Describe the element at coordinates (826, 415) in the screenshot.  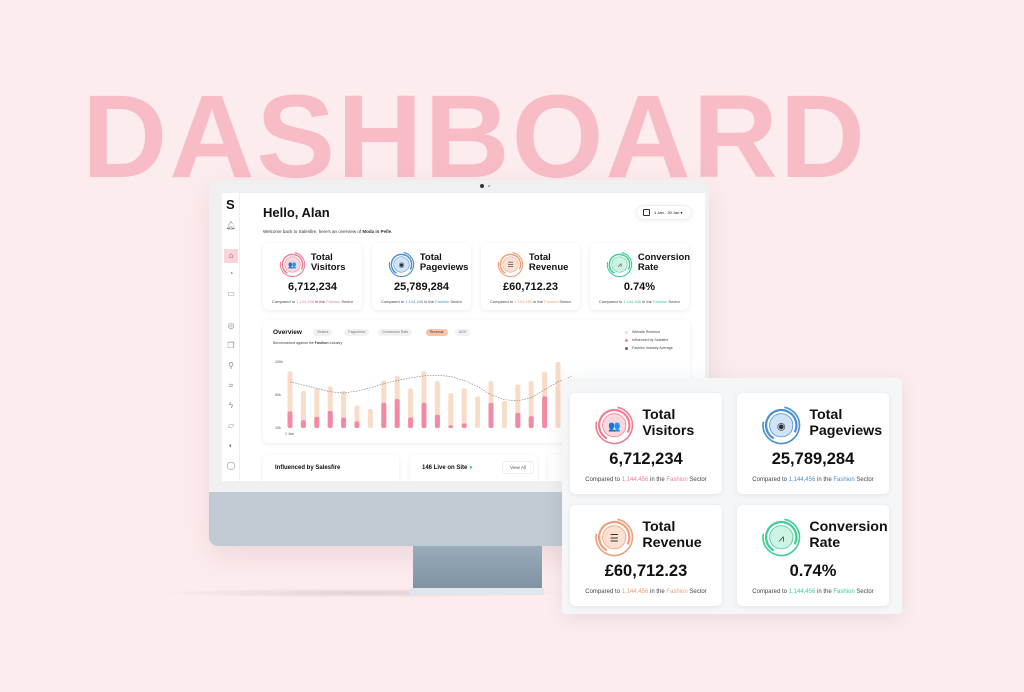
I see `stat-title-line1: Total` at that location.